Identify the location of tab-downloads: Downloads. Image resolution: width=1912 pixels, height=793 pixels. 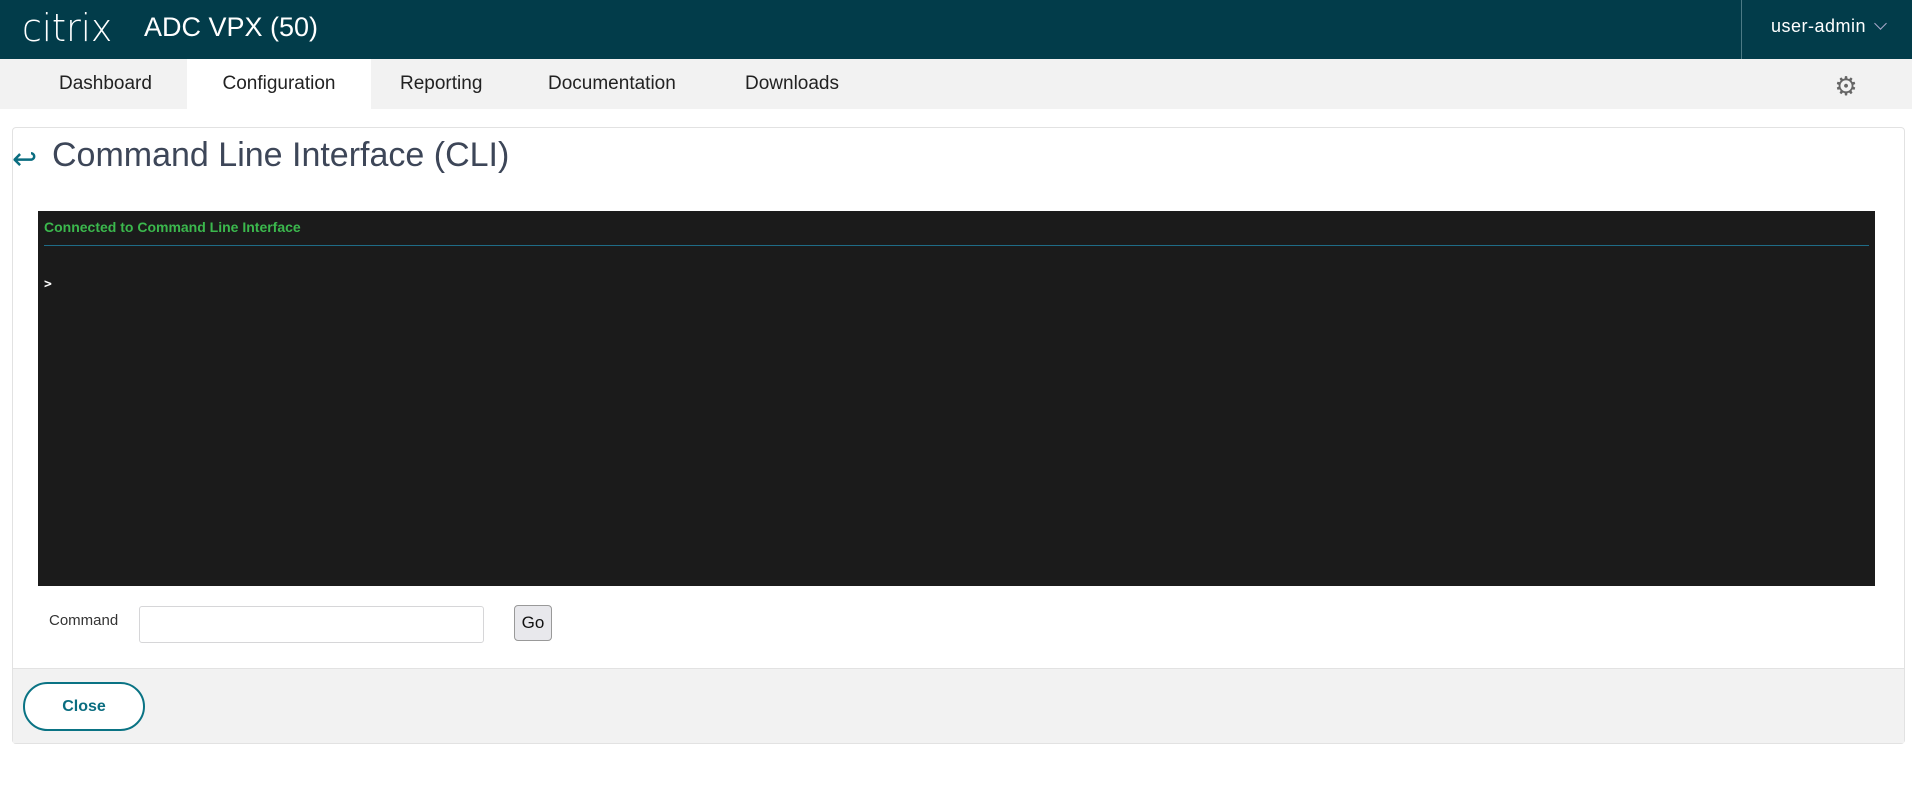
(792, 84).